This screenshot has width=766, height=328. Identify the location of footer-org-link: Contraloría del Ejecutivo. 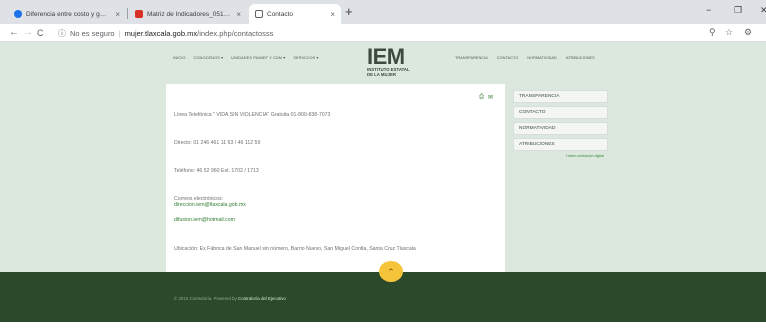
(262, 298).